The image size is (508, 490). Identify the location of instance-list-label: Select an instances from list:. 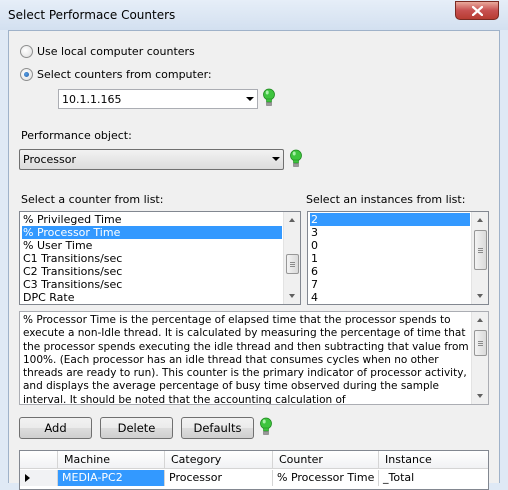
(386, 199).